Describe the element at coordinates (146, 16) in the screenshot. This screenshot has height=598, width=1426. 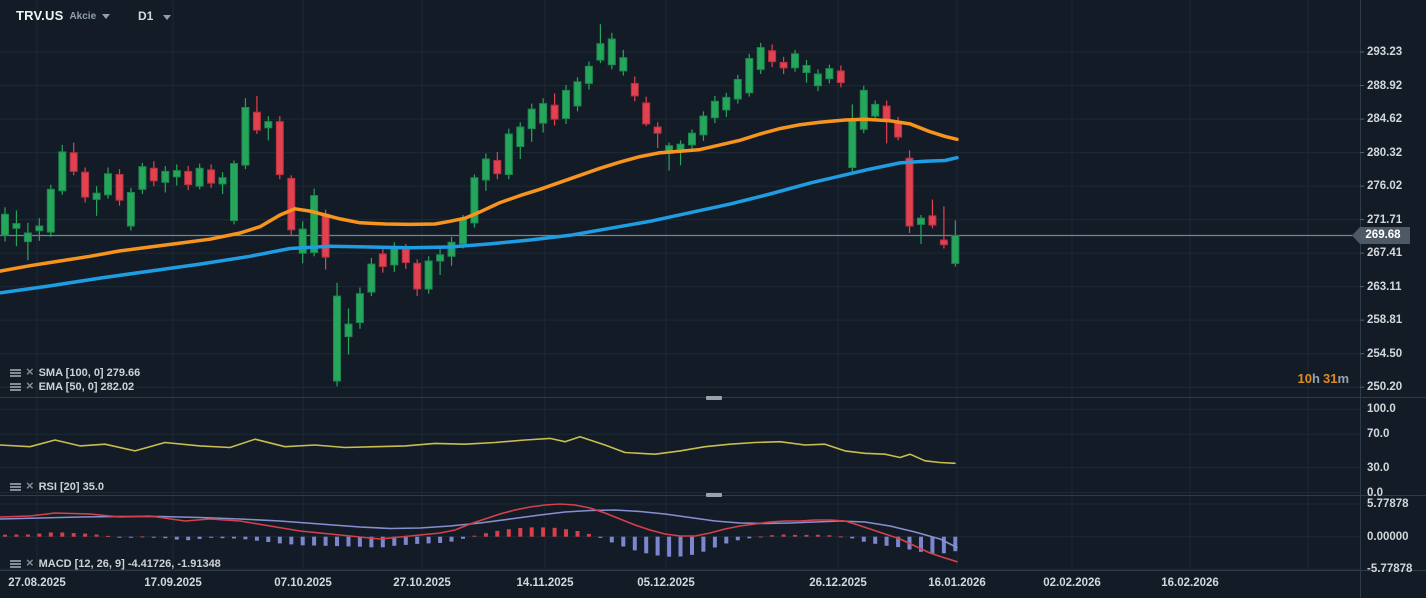
I see `timeframe-label: D1` at that location.